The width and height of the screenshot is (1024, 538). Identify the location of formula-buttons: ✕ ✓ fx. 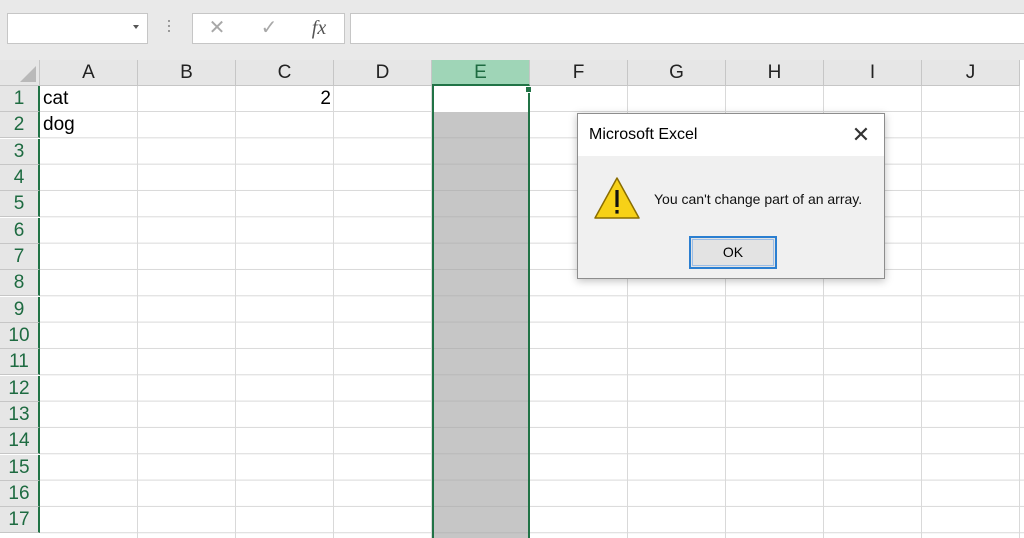
(268, 28).